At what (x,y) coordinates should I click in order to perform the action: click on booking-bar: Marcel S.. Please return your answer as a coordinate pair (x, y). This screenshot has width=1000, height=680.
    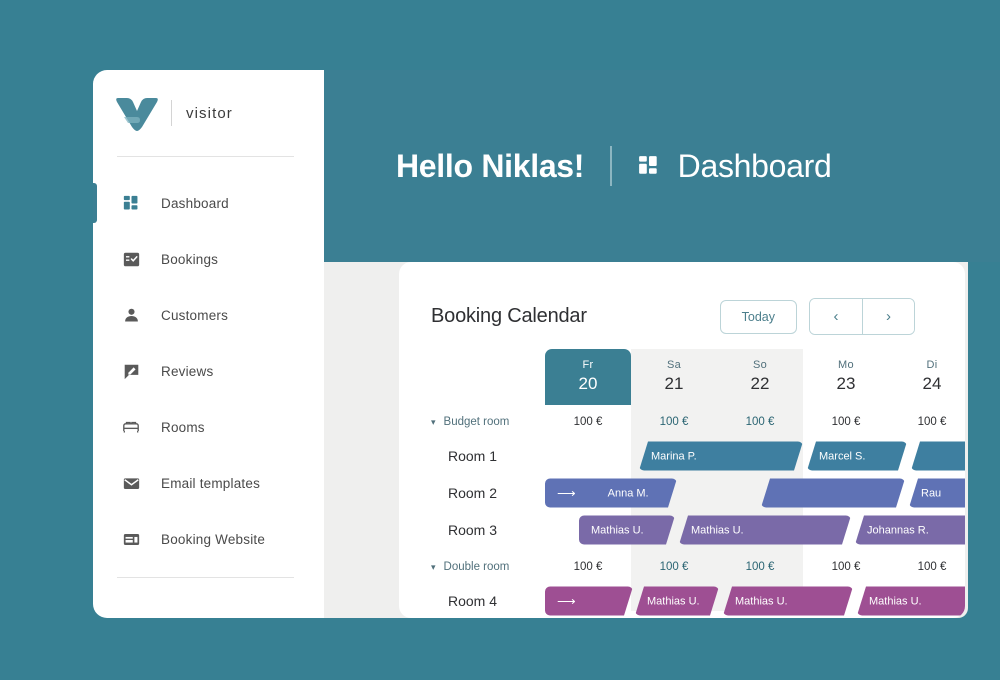
    Looking at the image, I should click on (857, 456).